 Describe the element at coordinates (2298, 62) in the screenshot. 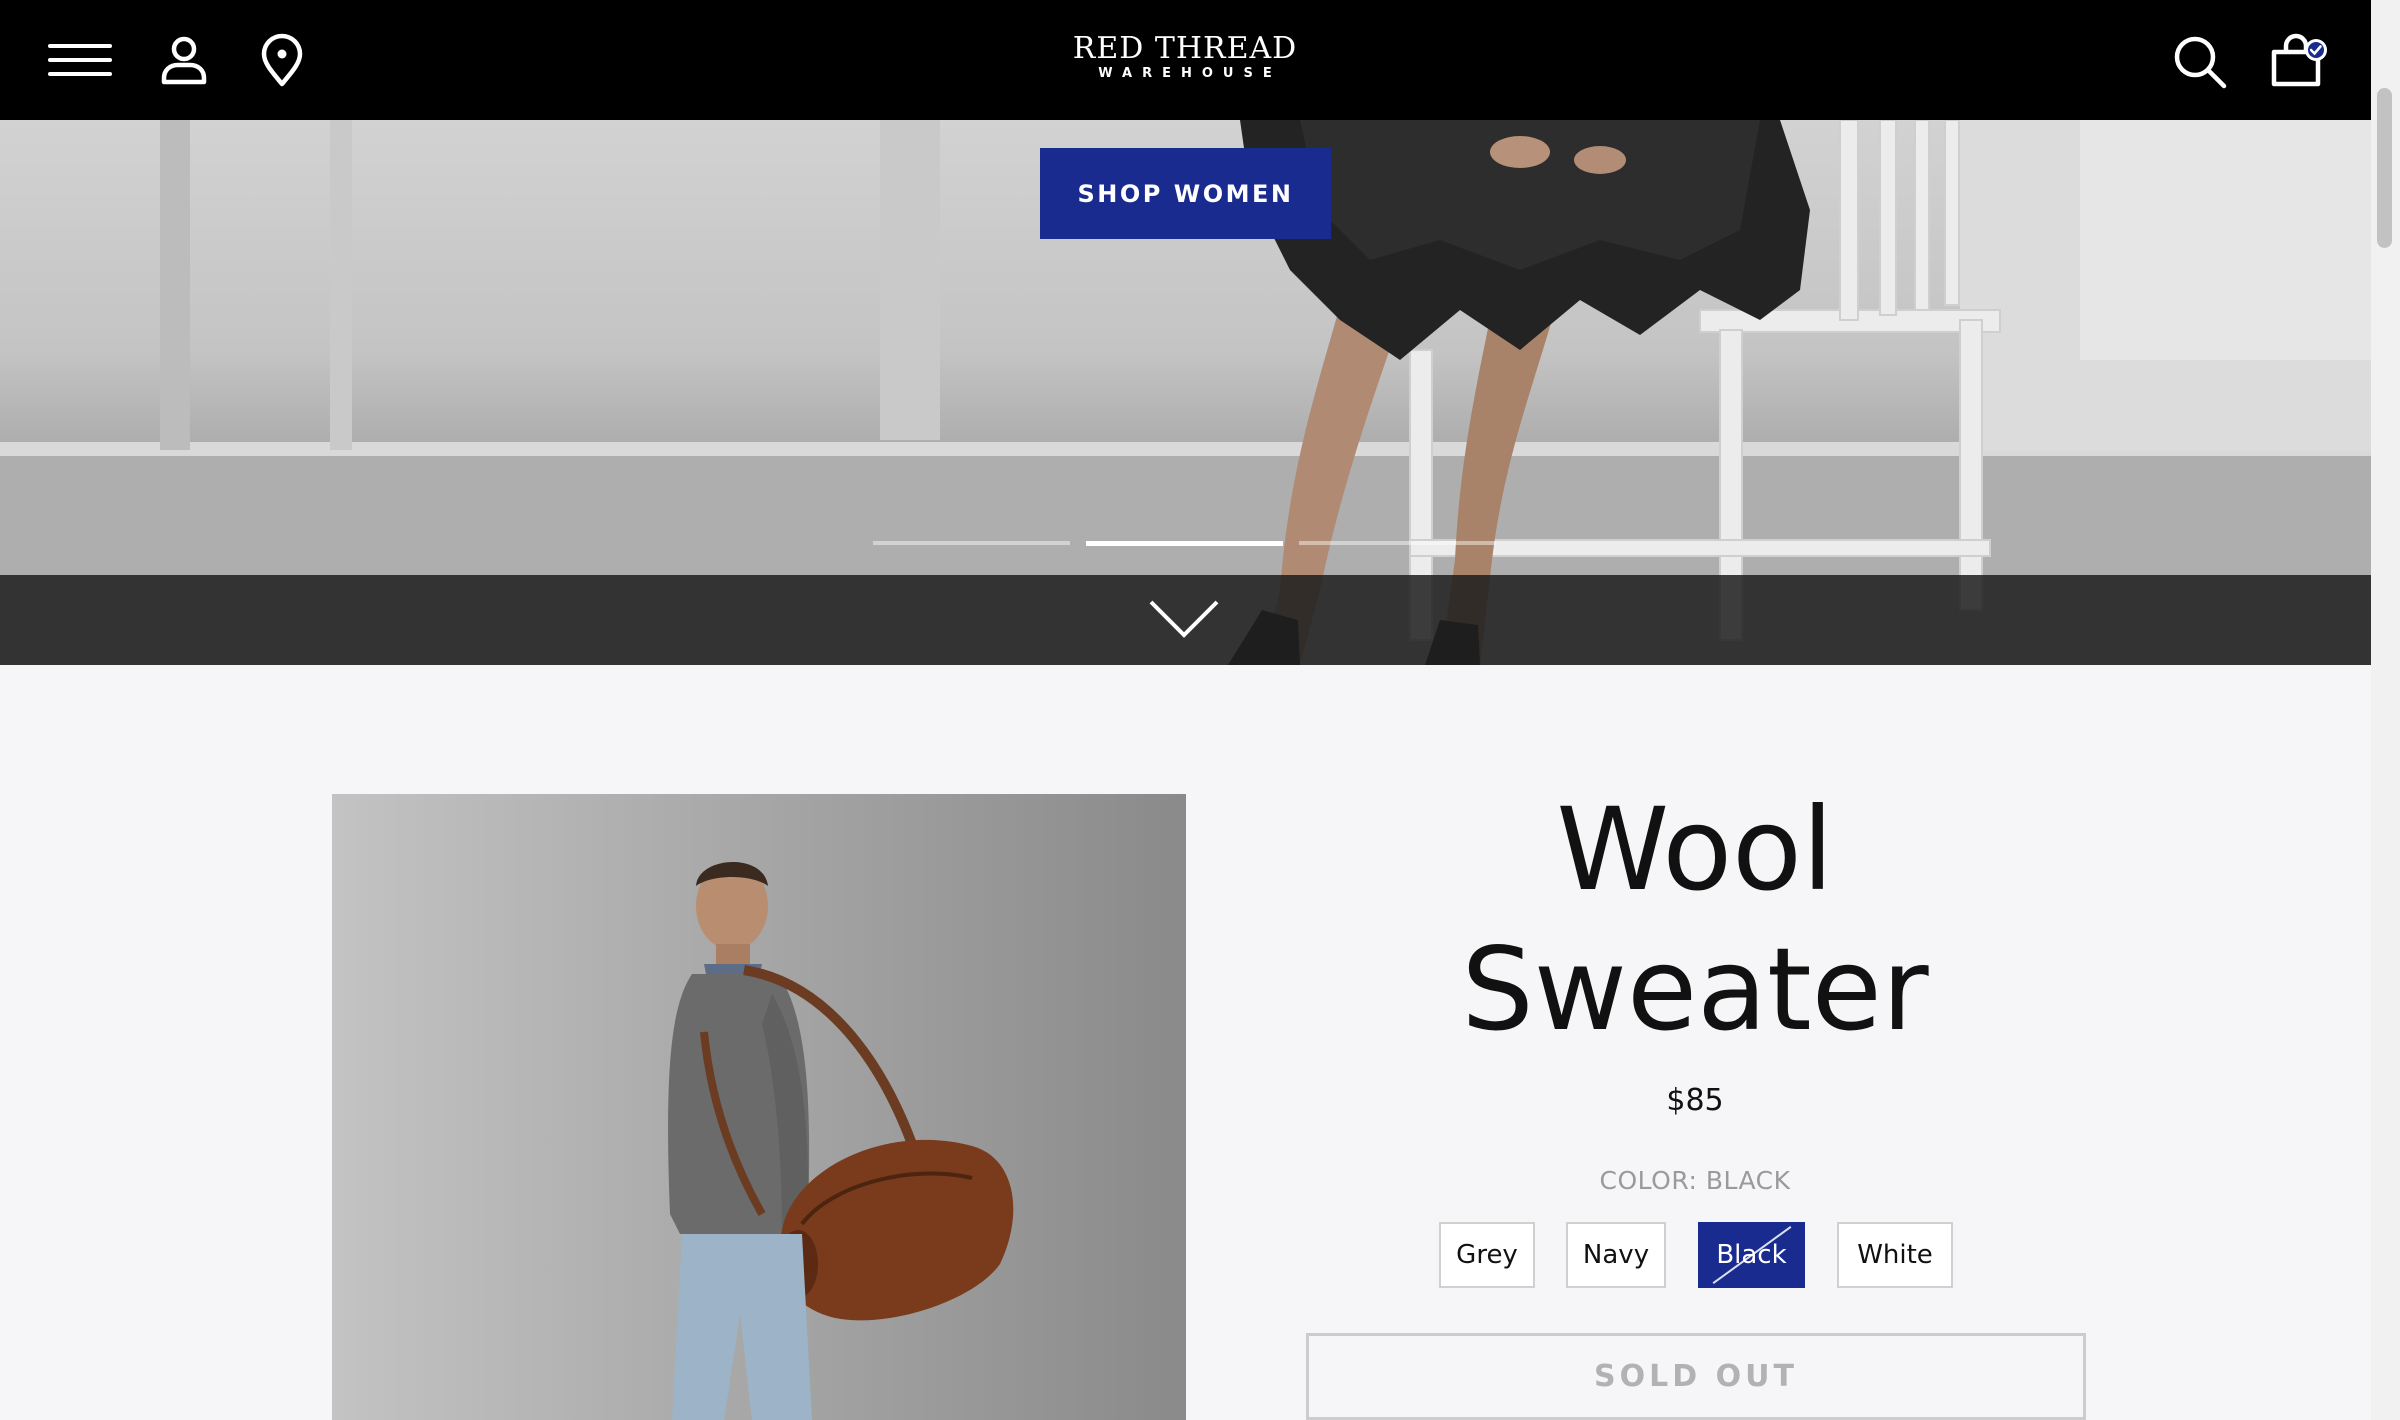

I see `shopping-bag-icon` at that location.